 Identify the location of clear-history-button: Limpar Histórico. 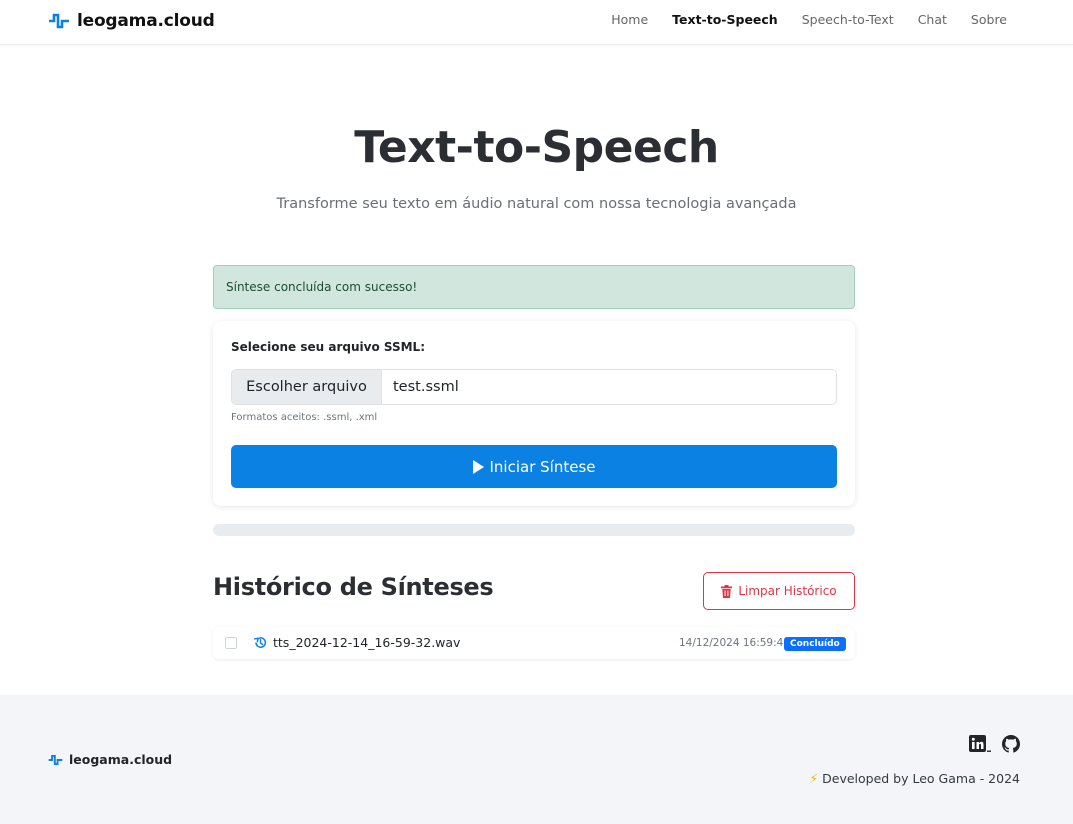
(779, 591).